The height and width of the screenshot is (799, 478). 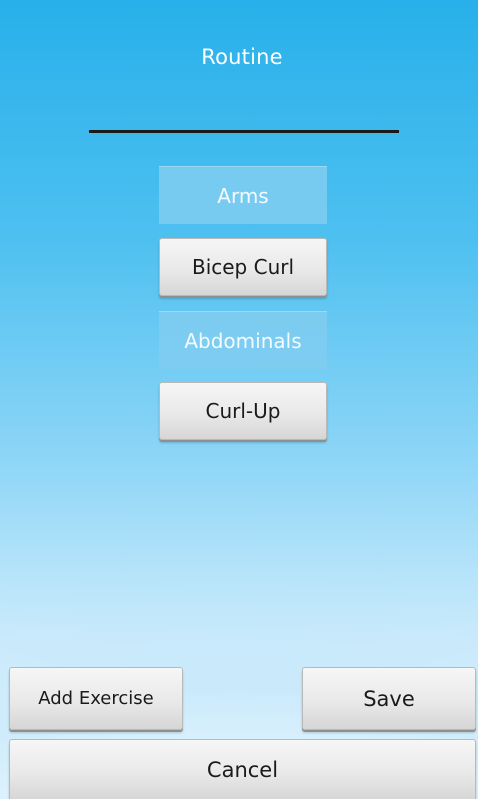 What do you see at coordinates (242, 57) in the screenshot?
I see `page-title: Routine` at bounding box center [242, 57].